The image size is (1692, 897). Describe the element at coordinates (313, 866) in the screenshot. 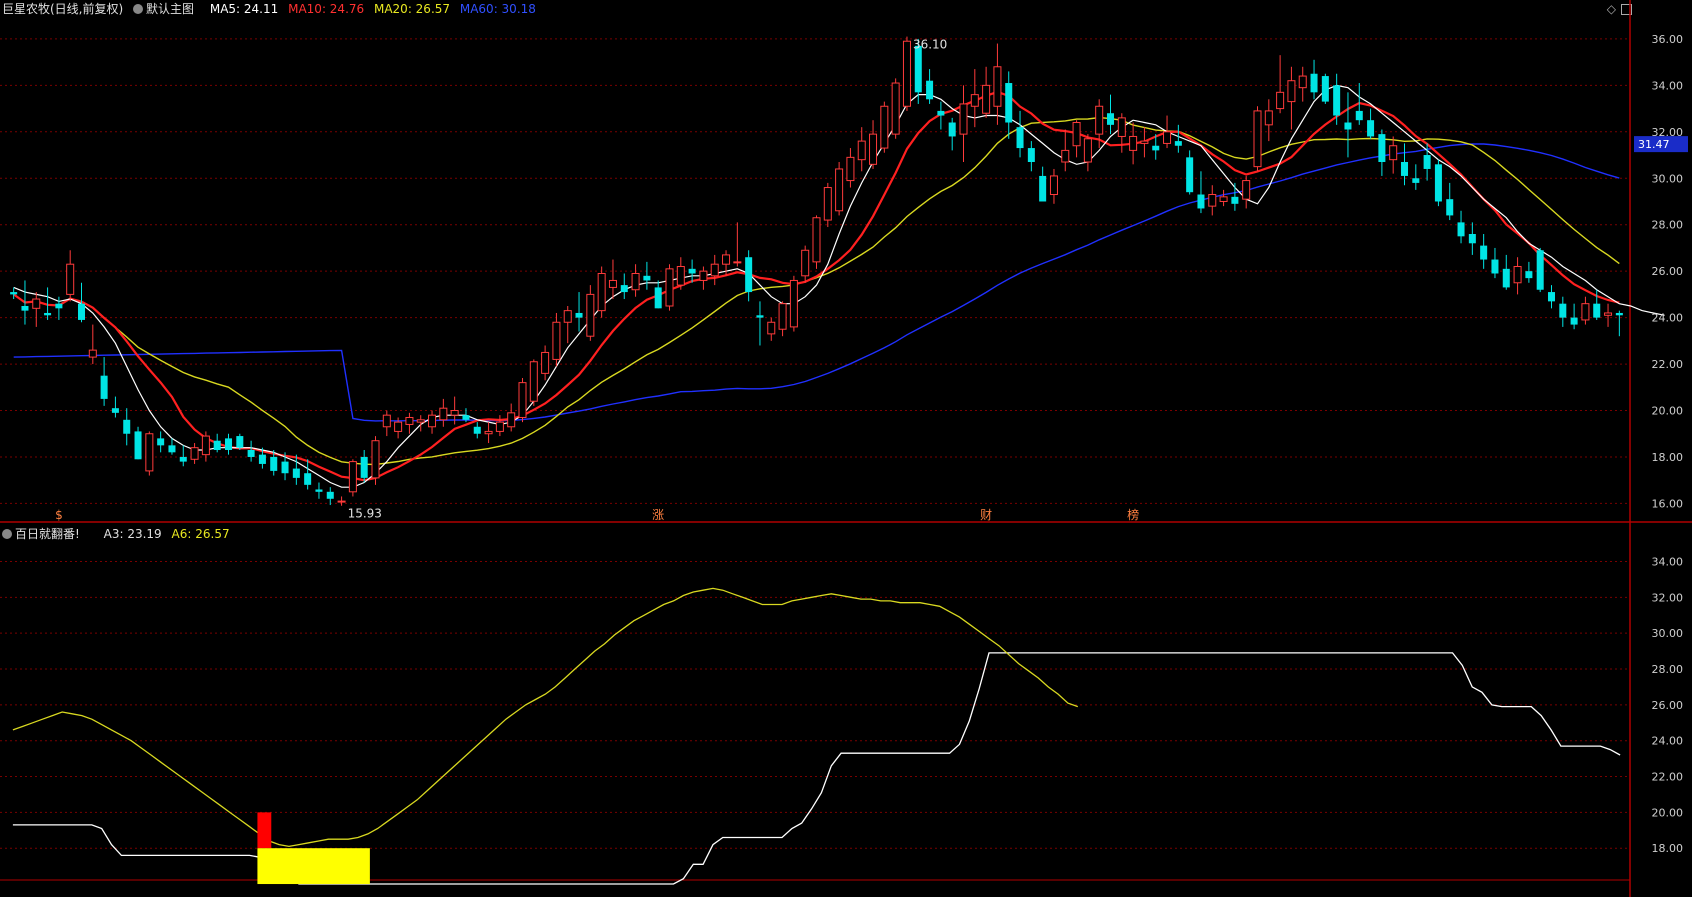

I see `signal-bar-yellow` at that location.